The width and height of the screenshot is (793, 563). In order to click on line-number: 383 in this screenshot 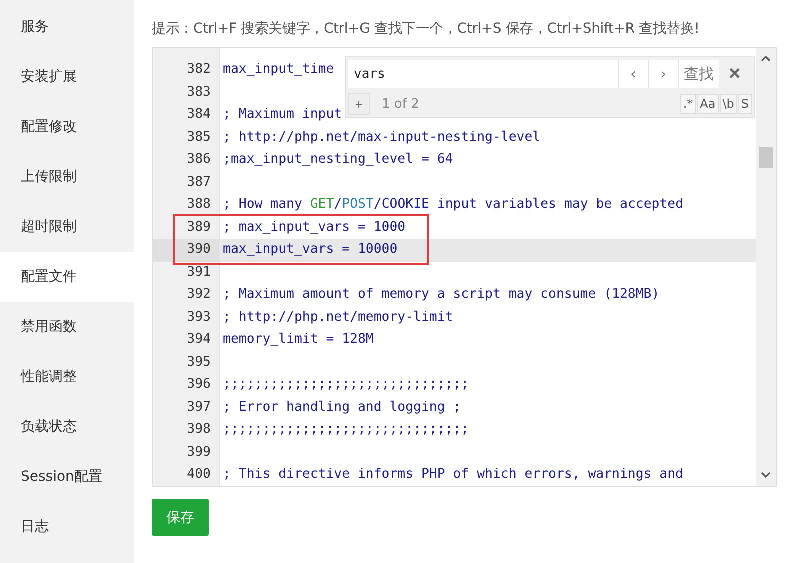, I will do `click(199, 93)`.